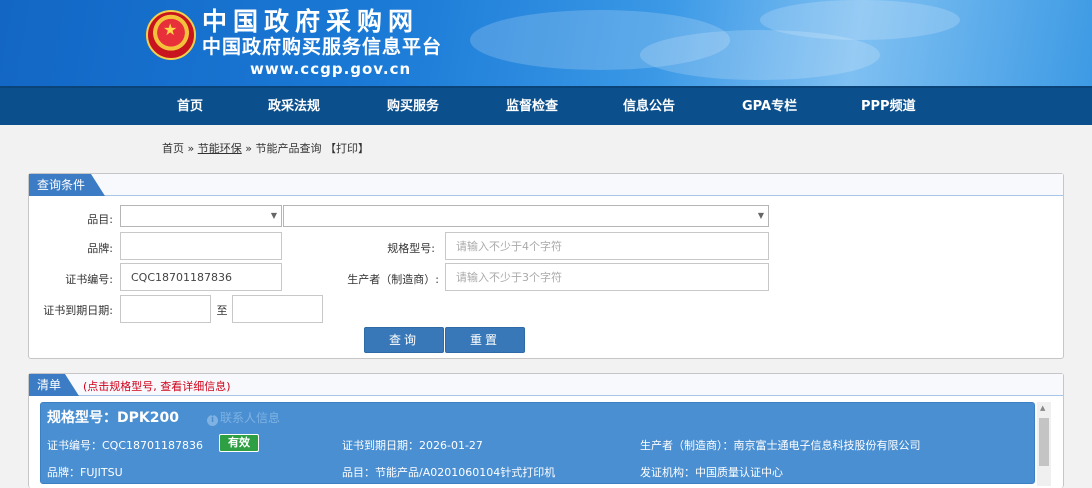 This screenshot has width=1092, height=488. I want to click on main-nav: 首页 政采法规 购买服务 监督检查 信息公告 GPA专栏 PPP频道, so click(546, 105).